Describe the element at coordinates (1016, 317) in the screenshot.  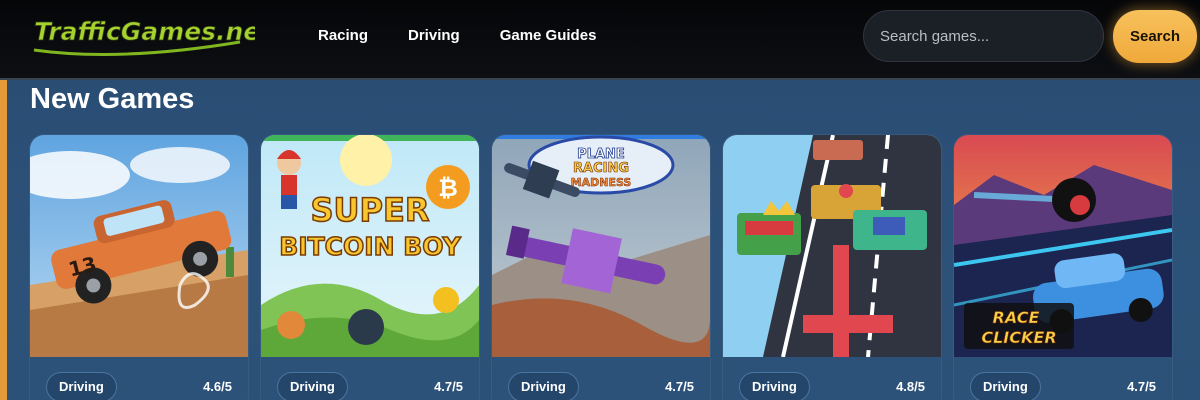
I see `title-art-line1: RACE` at that location.